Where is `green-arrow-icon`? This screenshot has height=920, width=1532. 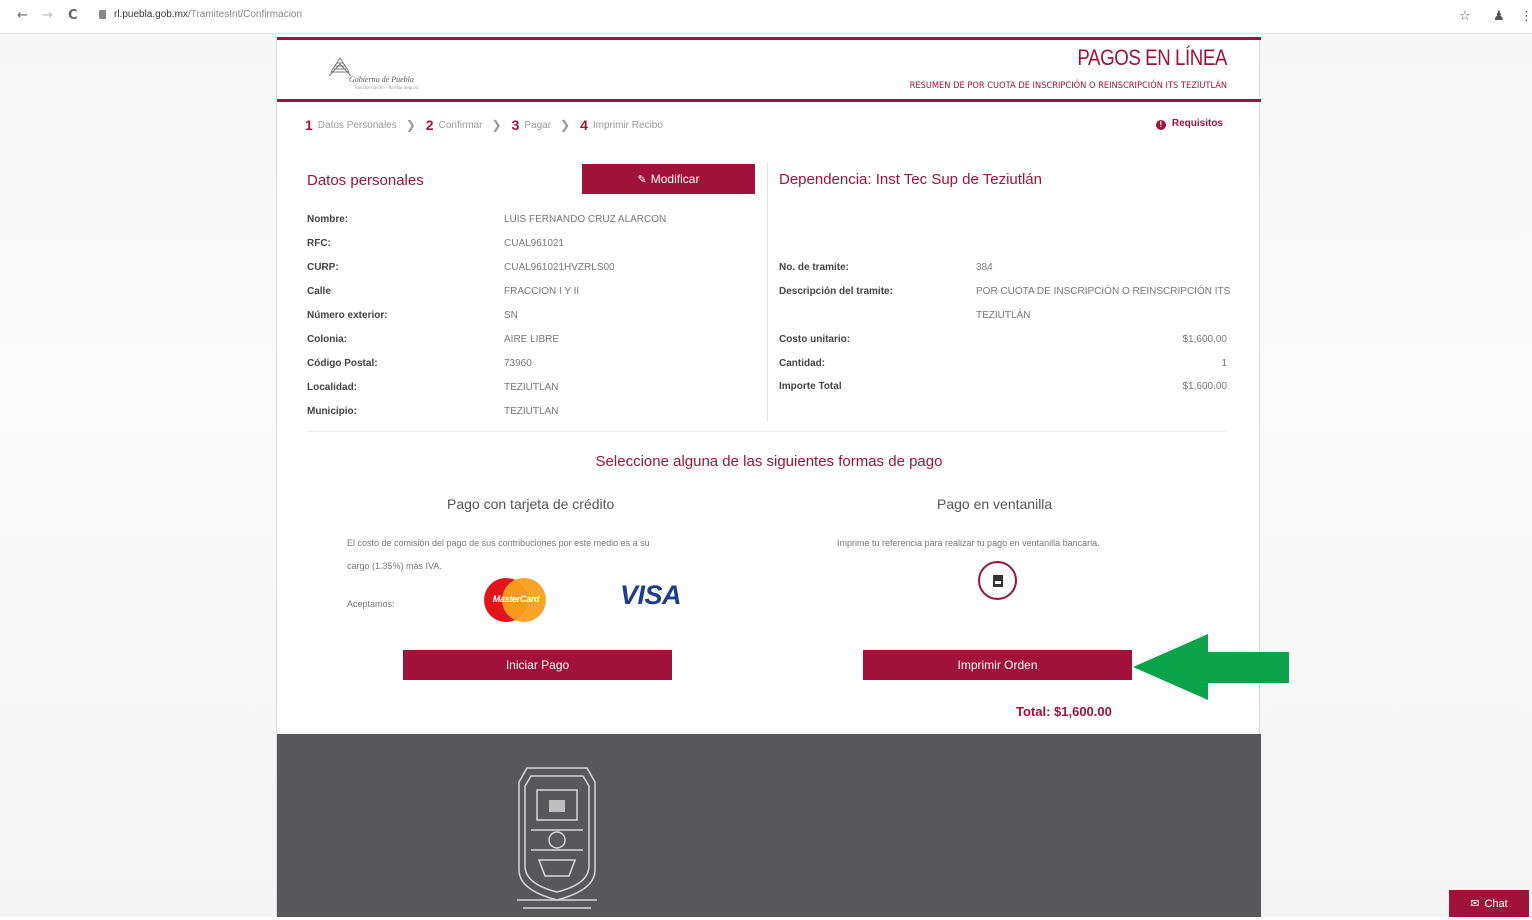
green-arrow-icon is located at coordinates (1211, 667).